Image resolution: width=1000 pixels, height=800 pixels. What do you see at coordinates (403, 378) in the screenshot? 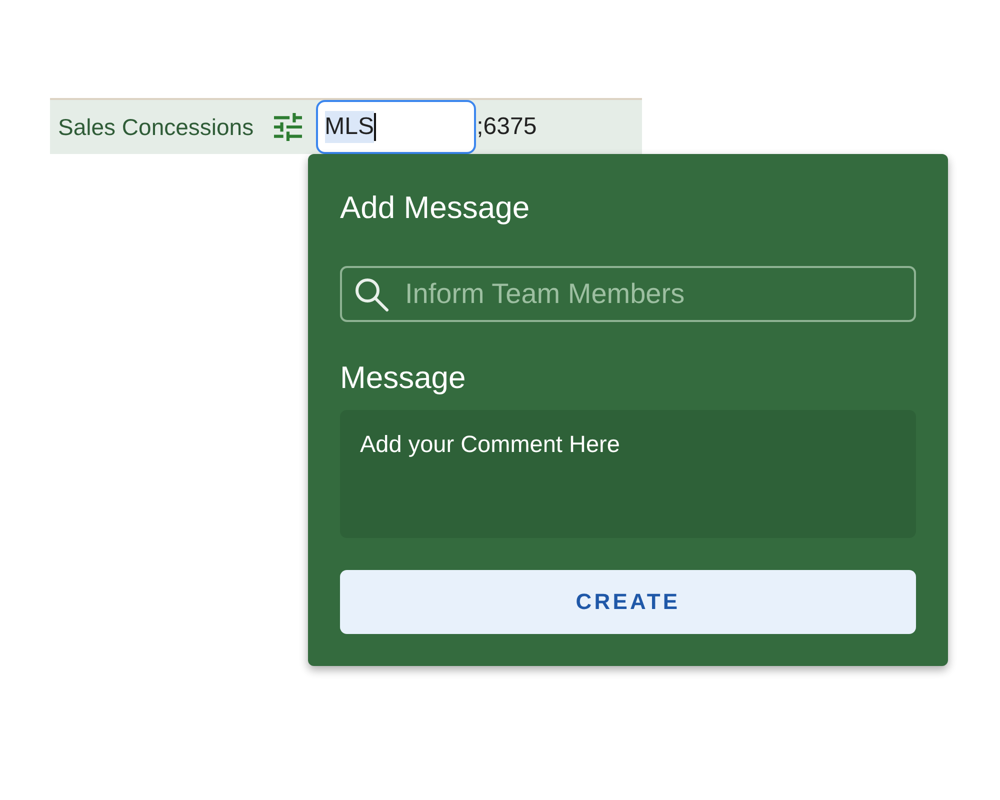
I see `message-label: Message` at bounding box center [403, 378].